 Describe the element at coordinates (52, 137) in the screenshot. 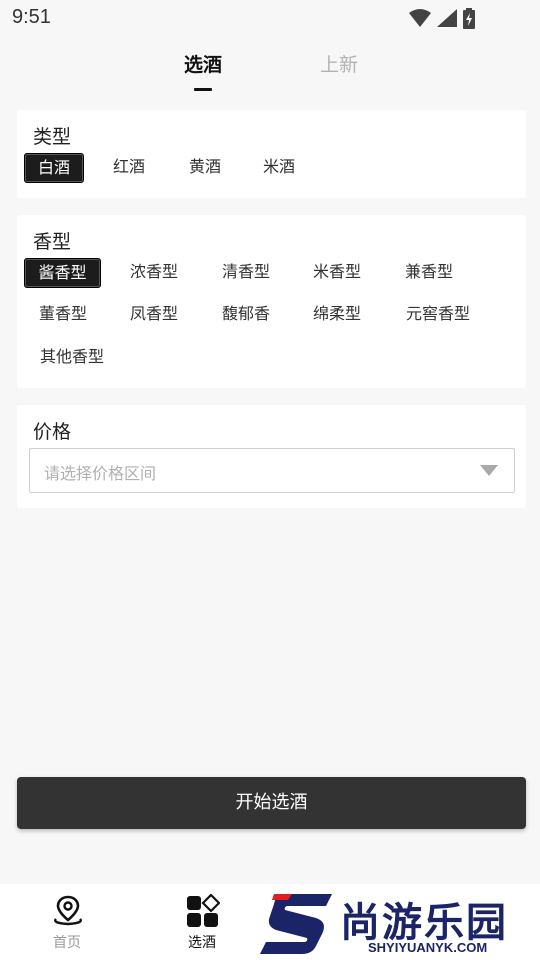

I see `type-title: 类型` at that location.